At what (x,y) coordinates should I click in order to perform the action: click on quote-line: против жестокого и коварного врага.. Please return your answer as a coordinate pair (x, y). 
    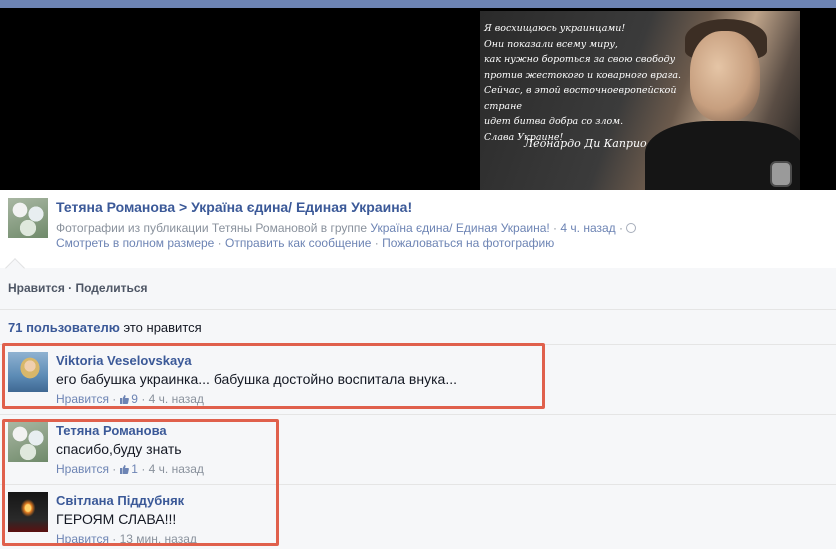
    Looking at the image, I should click on (583, 75).